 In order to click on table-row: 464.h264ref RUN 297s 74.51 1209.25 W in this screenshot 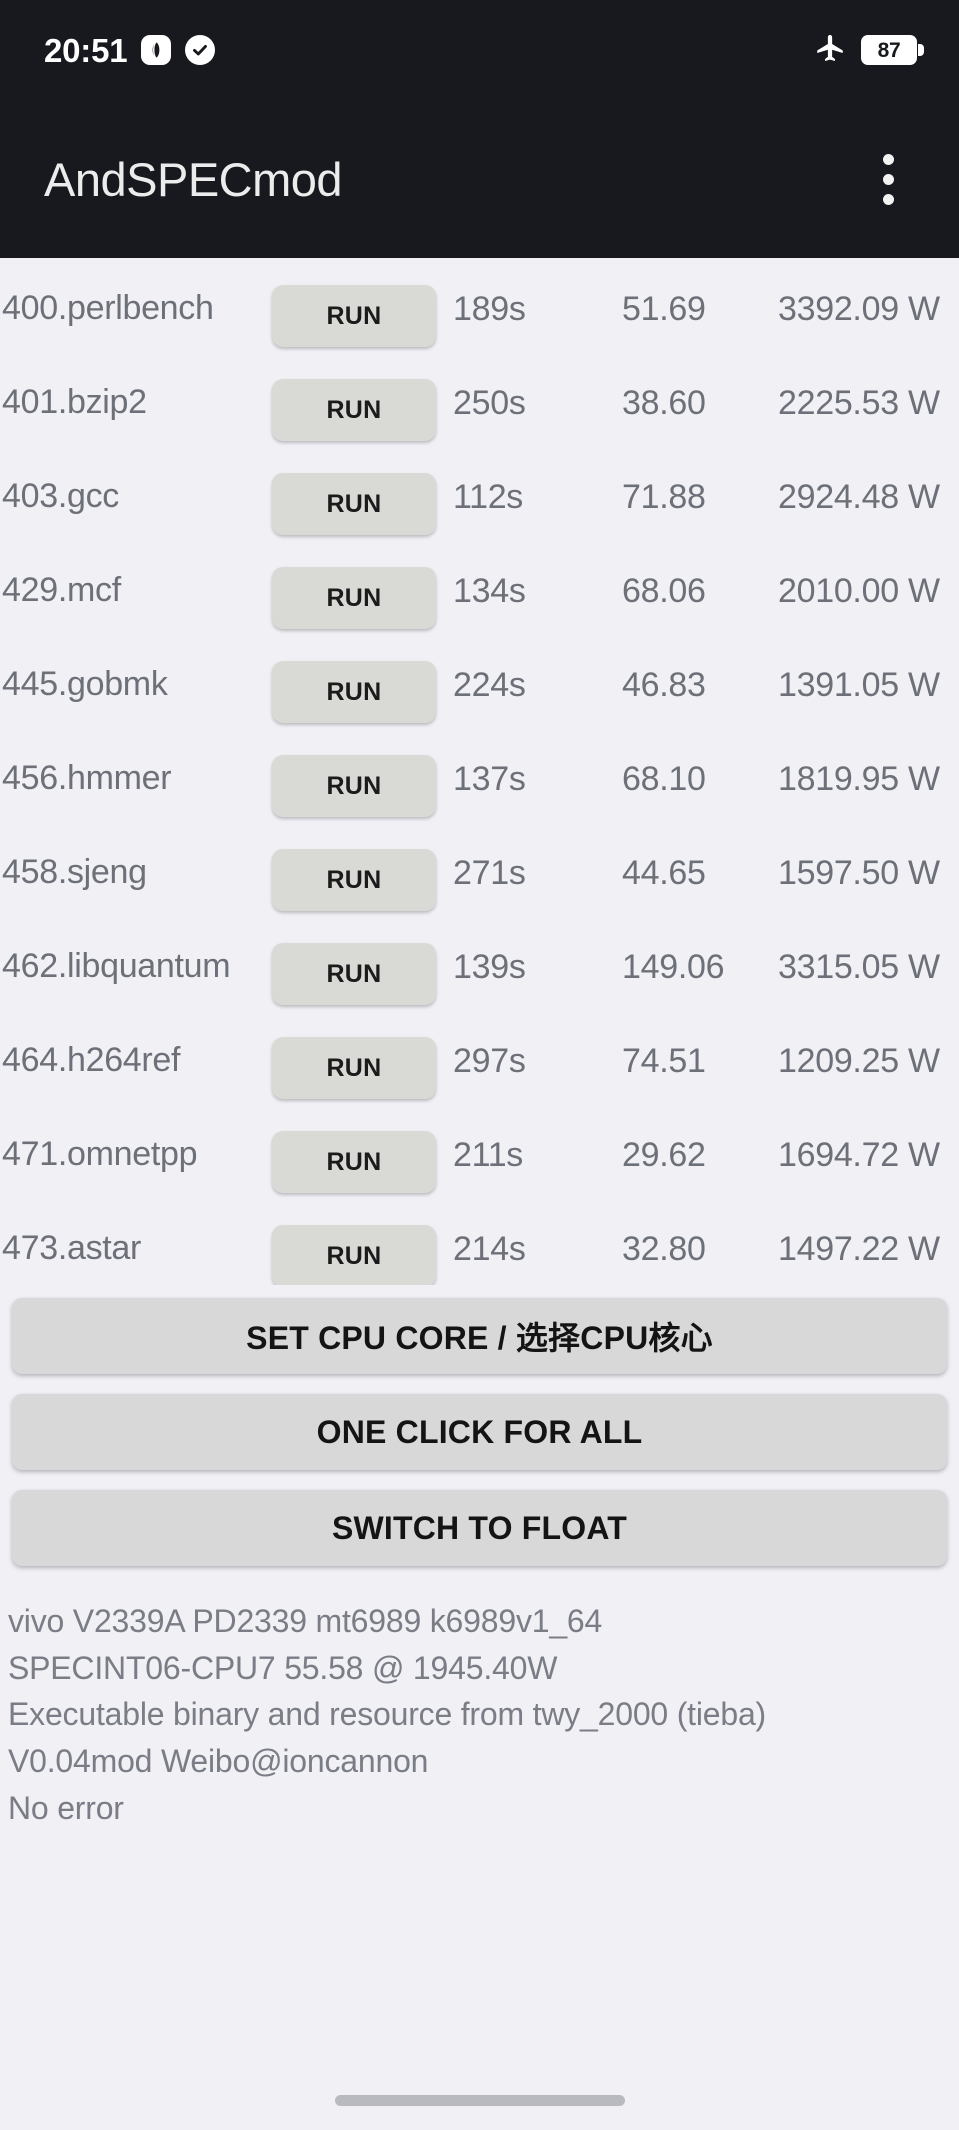, I will do `click(479, 1067)`.